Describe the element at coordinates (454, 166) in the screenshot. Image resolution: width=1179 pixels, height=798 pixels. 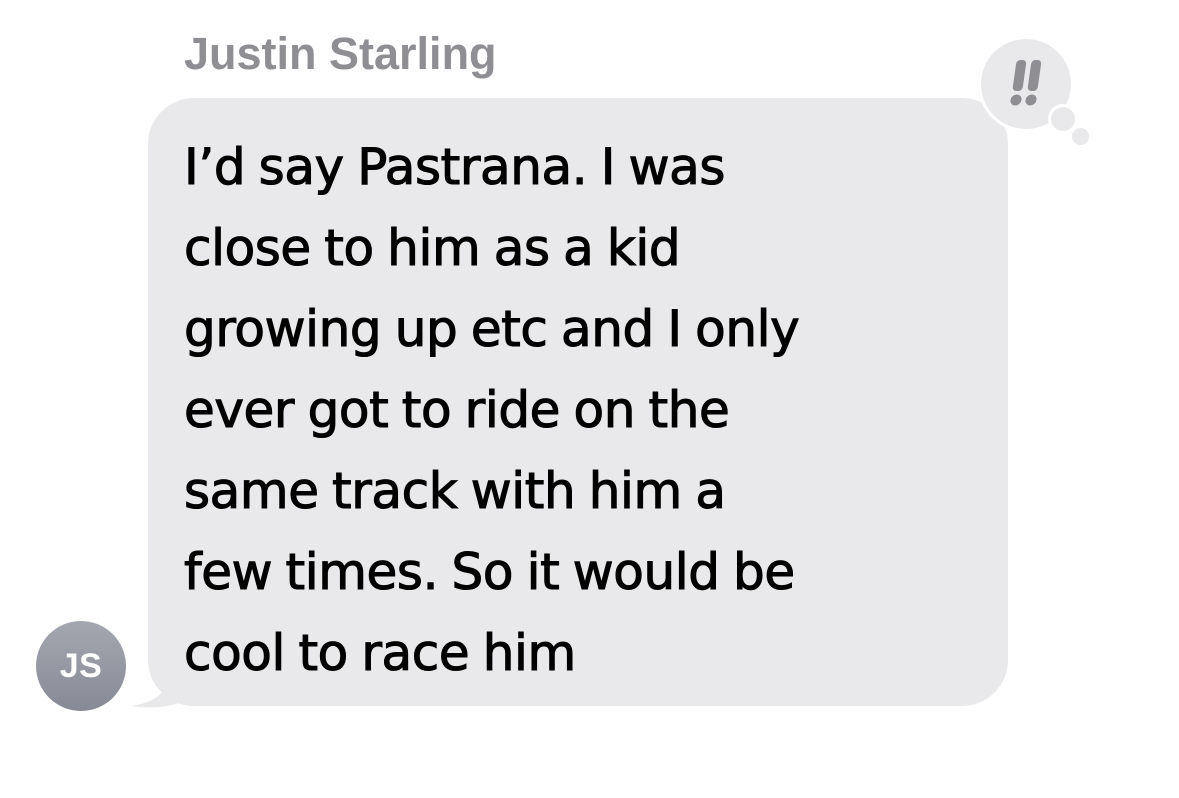
I see `message-line: I’d say Pastrana. I was` at that location.